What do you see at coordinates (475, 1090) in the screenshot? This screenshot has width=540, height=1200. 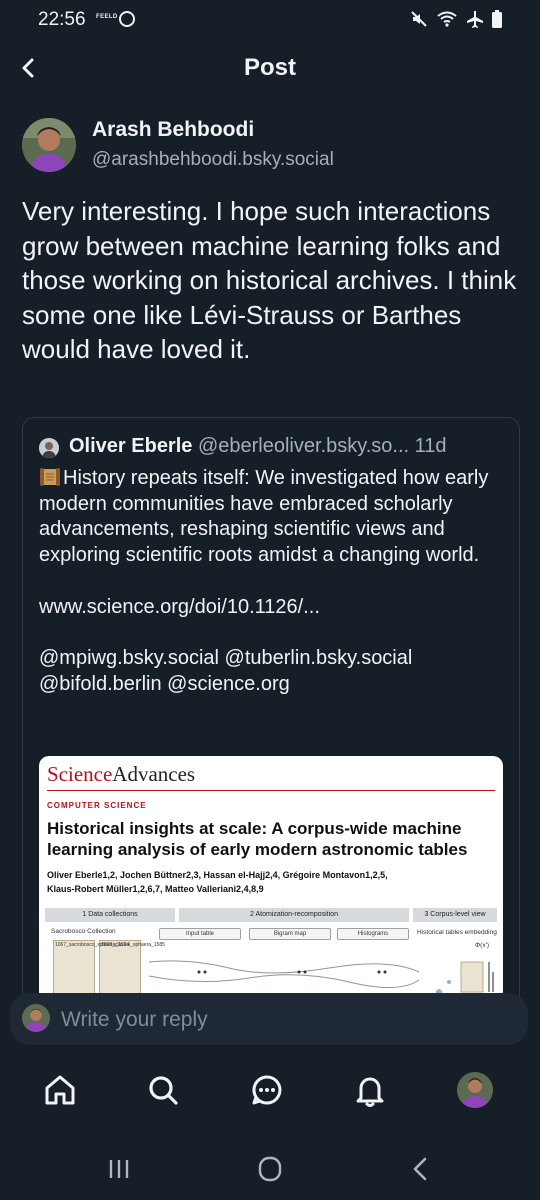 I see `profile-avatar` at bounding box center [475, 1090].